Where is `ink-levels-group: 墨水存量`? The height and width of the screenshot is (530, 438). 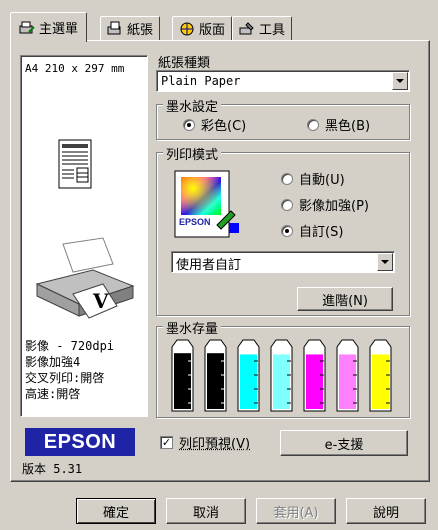
ink-levels-group: 墨水存量 is located at coordinates (283, 368).